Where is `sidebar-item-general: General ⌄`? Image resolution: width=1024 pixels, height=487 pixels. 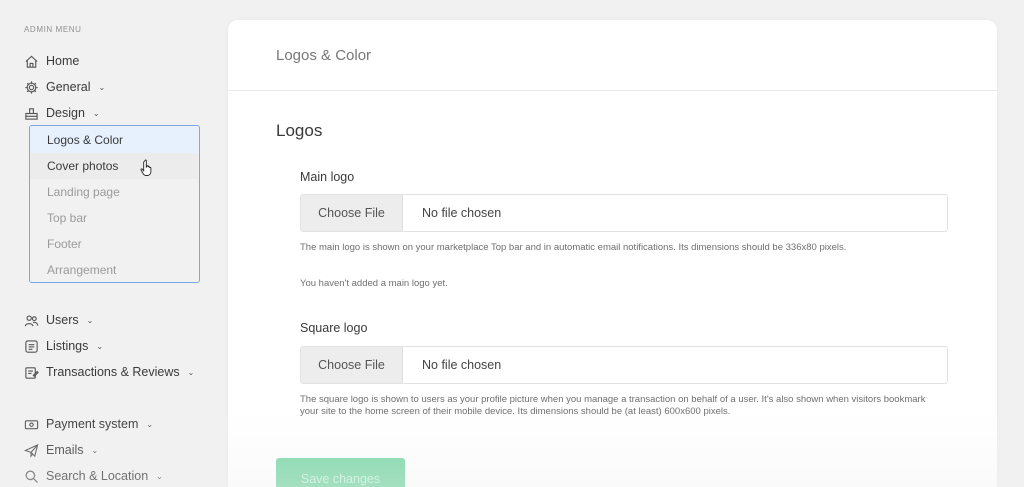
sidebar-item-general: General ⌄ is located at coordinates (64, 87).